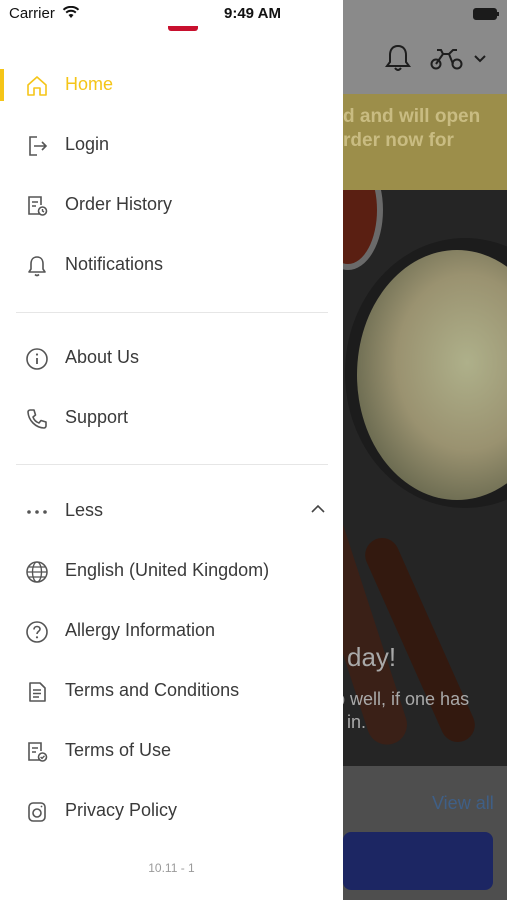  I want to click on menu-item-privacy-policy: Privacy Policy, so click(171, 811).